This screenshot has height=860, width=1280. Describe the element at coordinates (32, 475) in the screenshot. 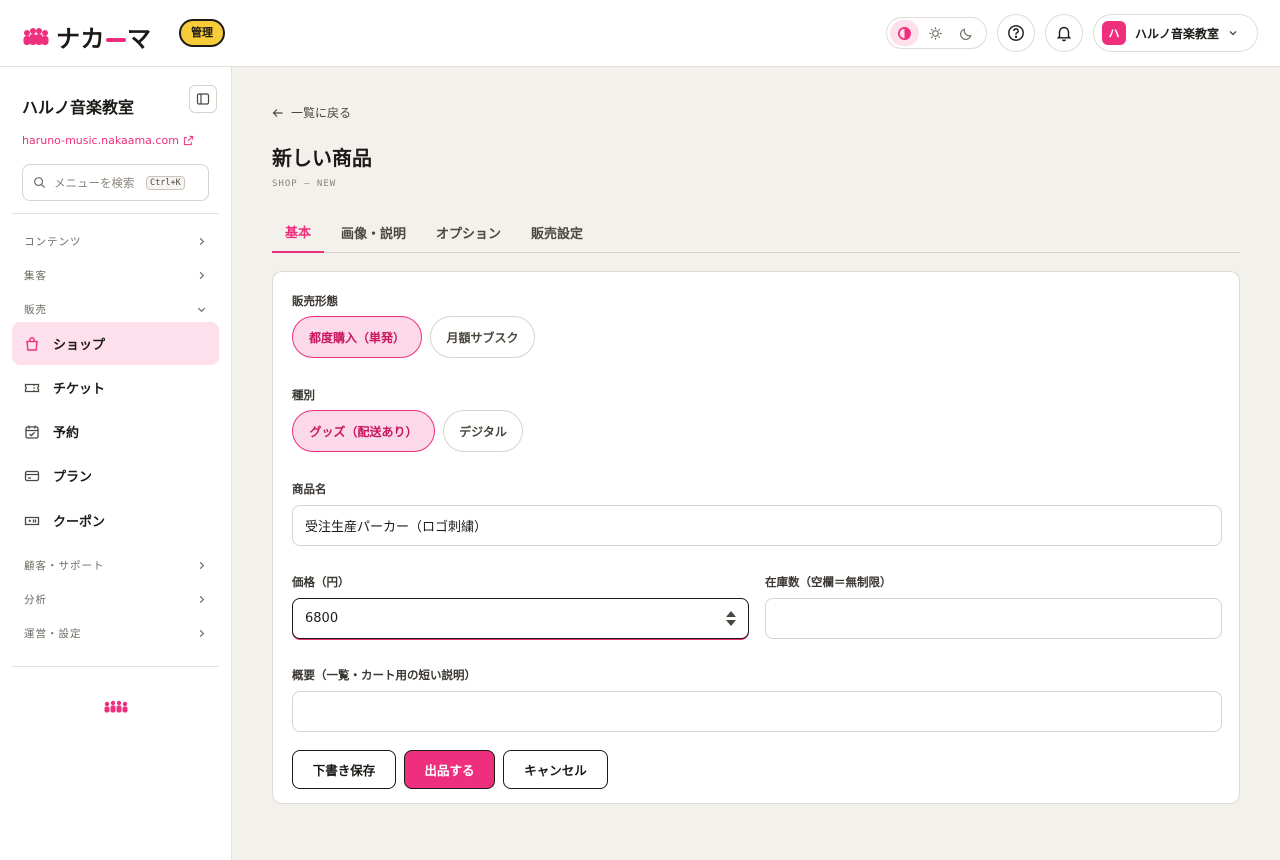

I see `credit-card-icon` at that location.